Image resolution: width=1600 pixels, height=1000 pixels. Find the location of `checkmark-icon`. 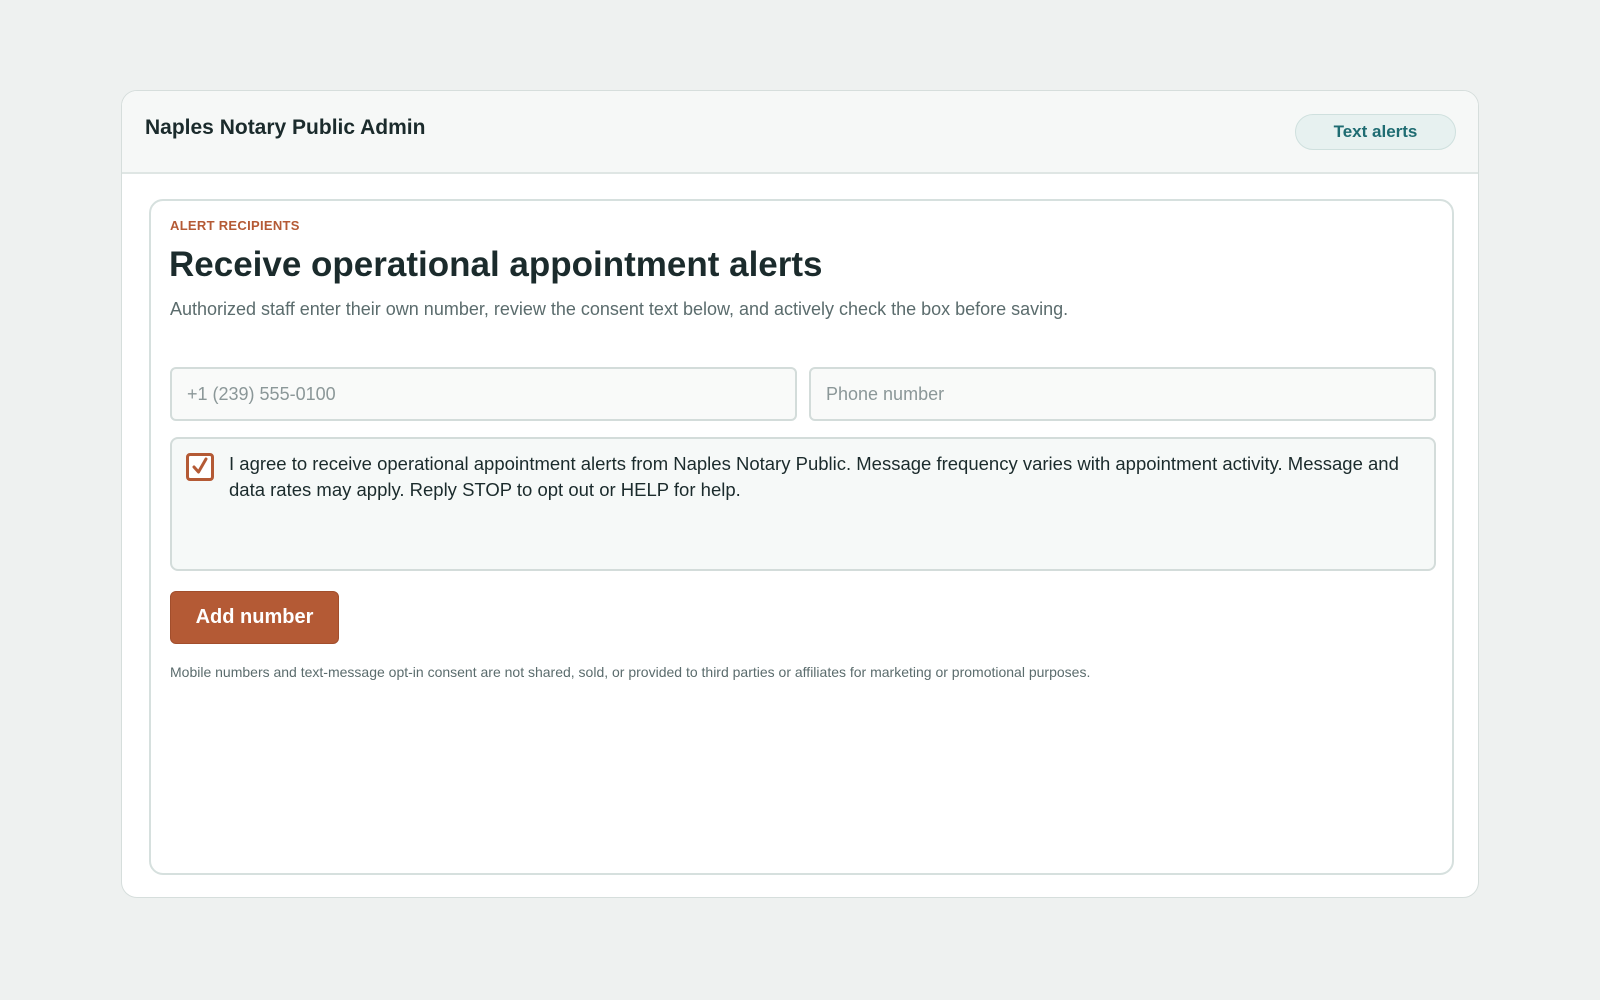

checkmark-icon is located at coordinates (200, 465).